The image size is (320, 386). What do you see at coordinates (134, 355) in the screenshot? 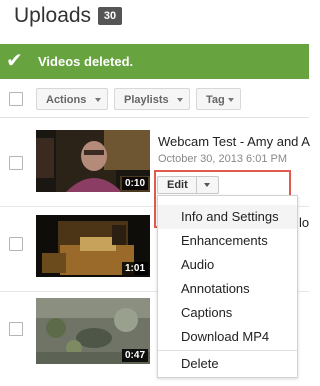
I see `video-duration: 0:47` at bounding box center [134, 355].